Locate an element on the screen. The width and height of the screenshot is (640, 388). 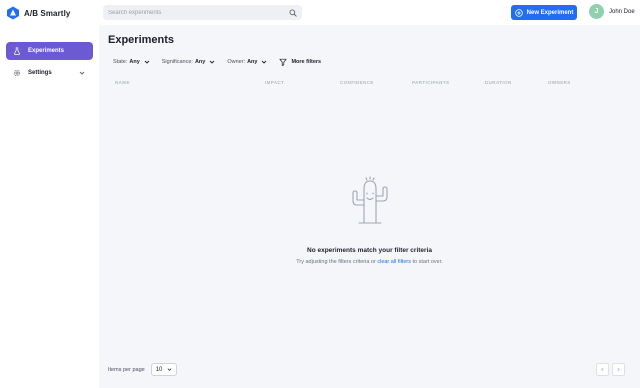
column-header-owners: OWNERS is located at coordinates (559, 82).